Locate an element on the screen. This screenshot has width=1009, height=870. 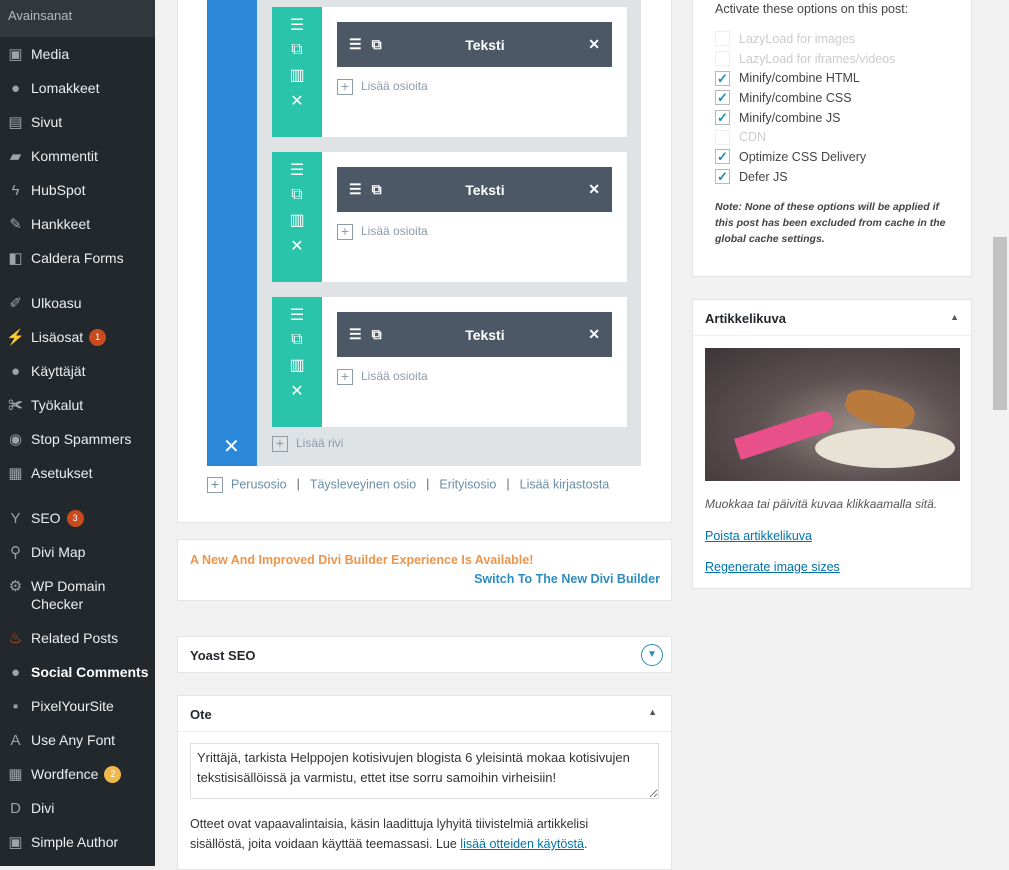
cache-option-checkbox: ✓ Minify/combine CSS is located at coordinates (840, 98).